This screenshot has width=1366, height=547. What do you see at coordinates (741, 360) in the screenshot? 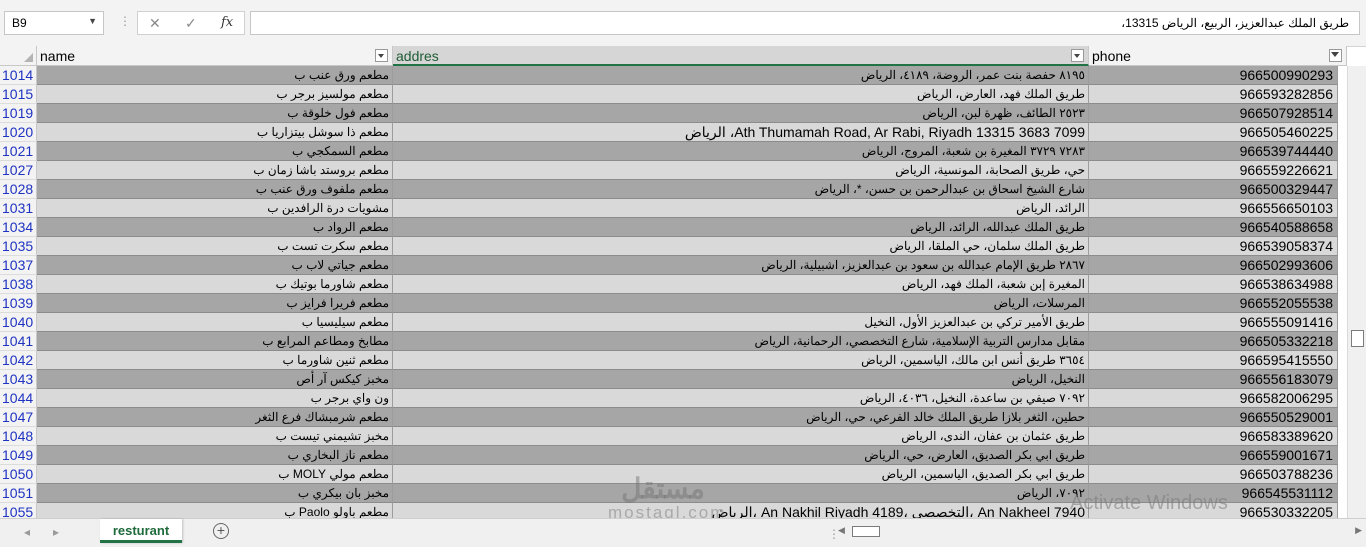
I see `cell-address: ٣٦٥٤ طريق أنس ابن مالك، الياسمين، الرياض` at bounding box center [741, 360].